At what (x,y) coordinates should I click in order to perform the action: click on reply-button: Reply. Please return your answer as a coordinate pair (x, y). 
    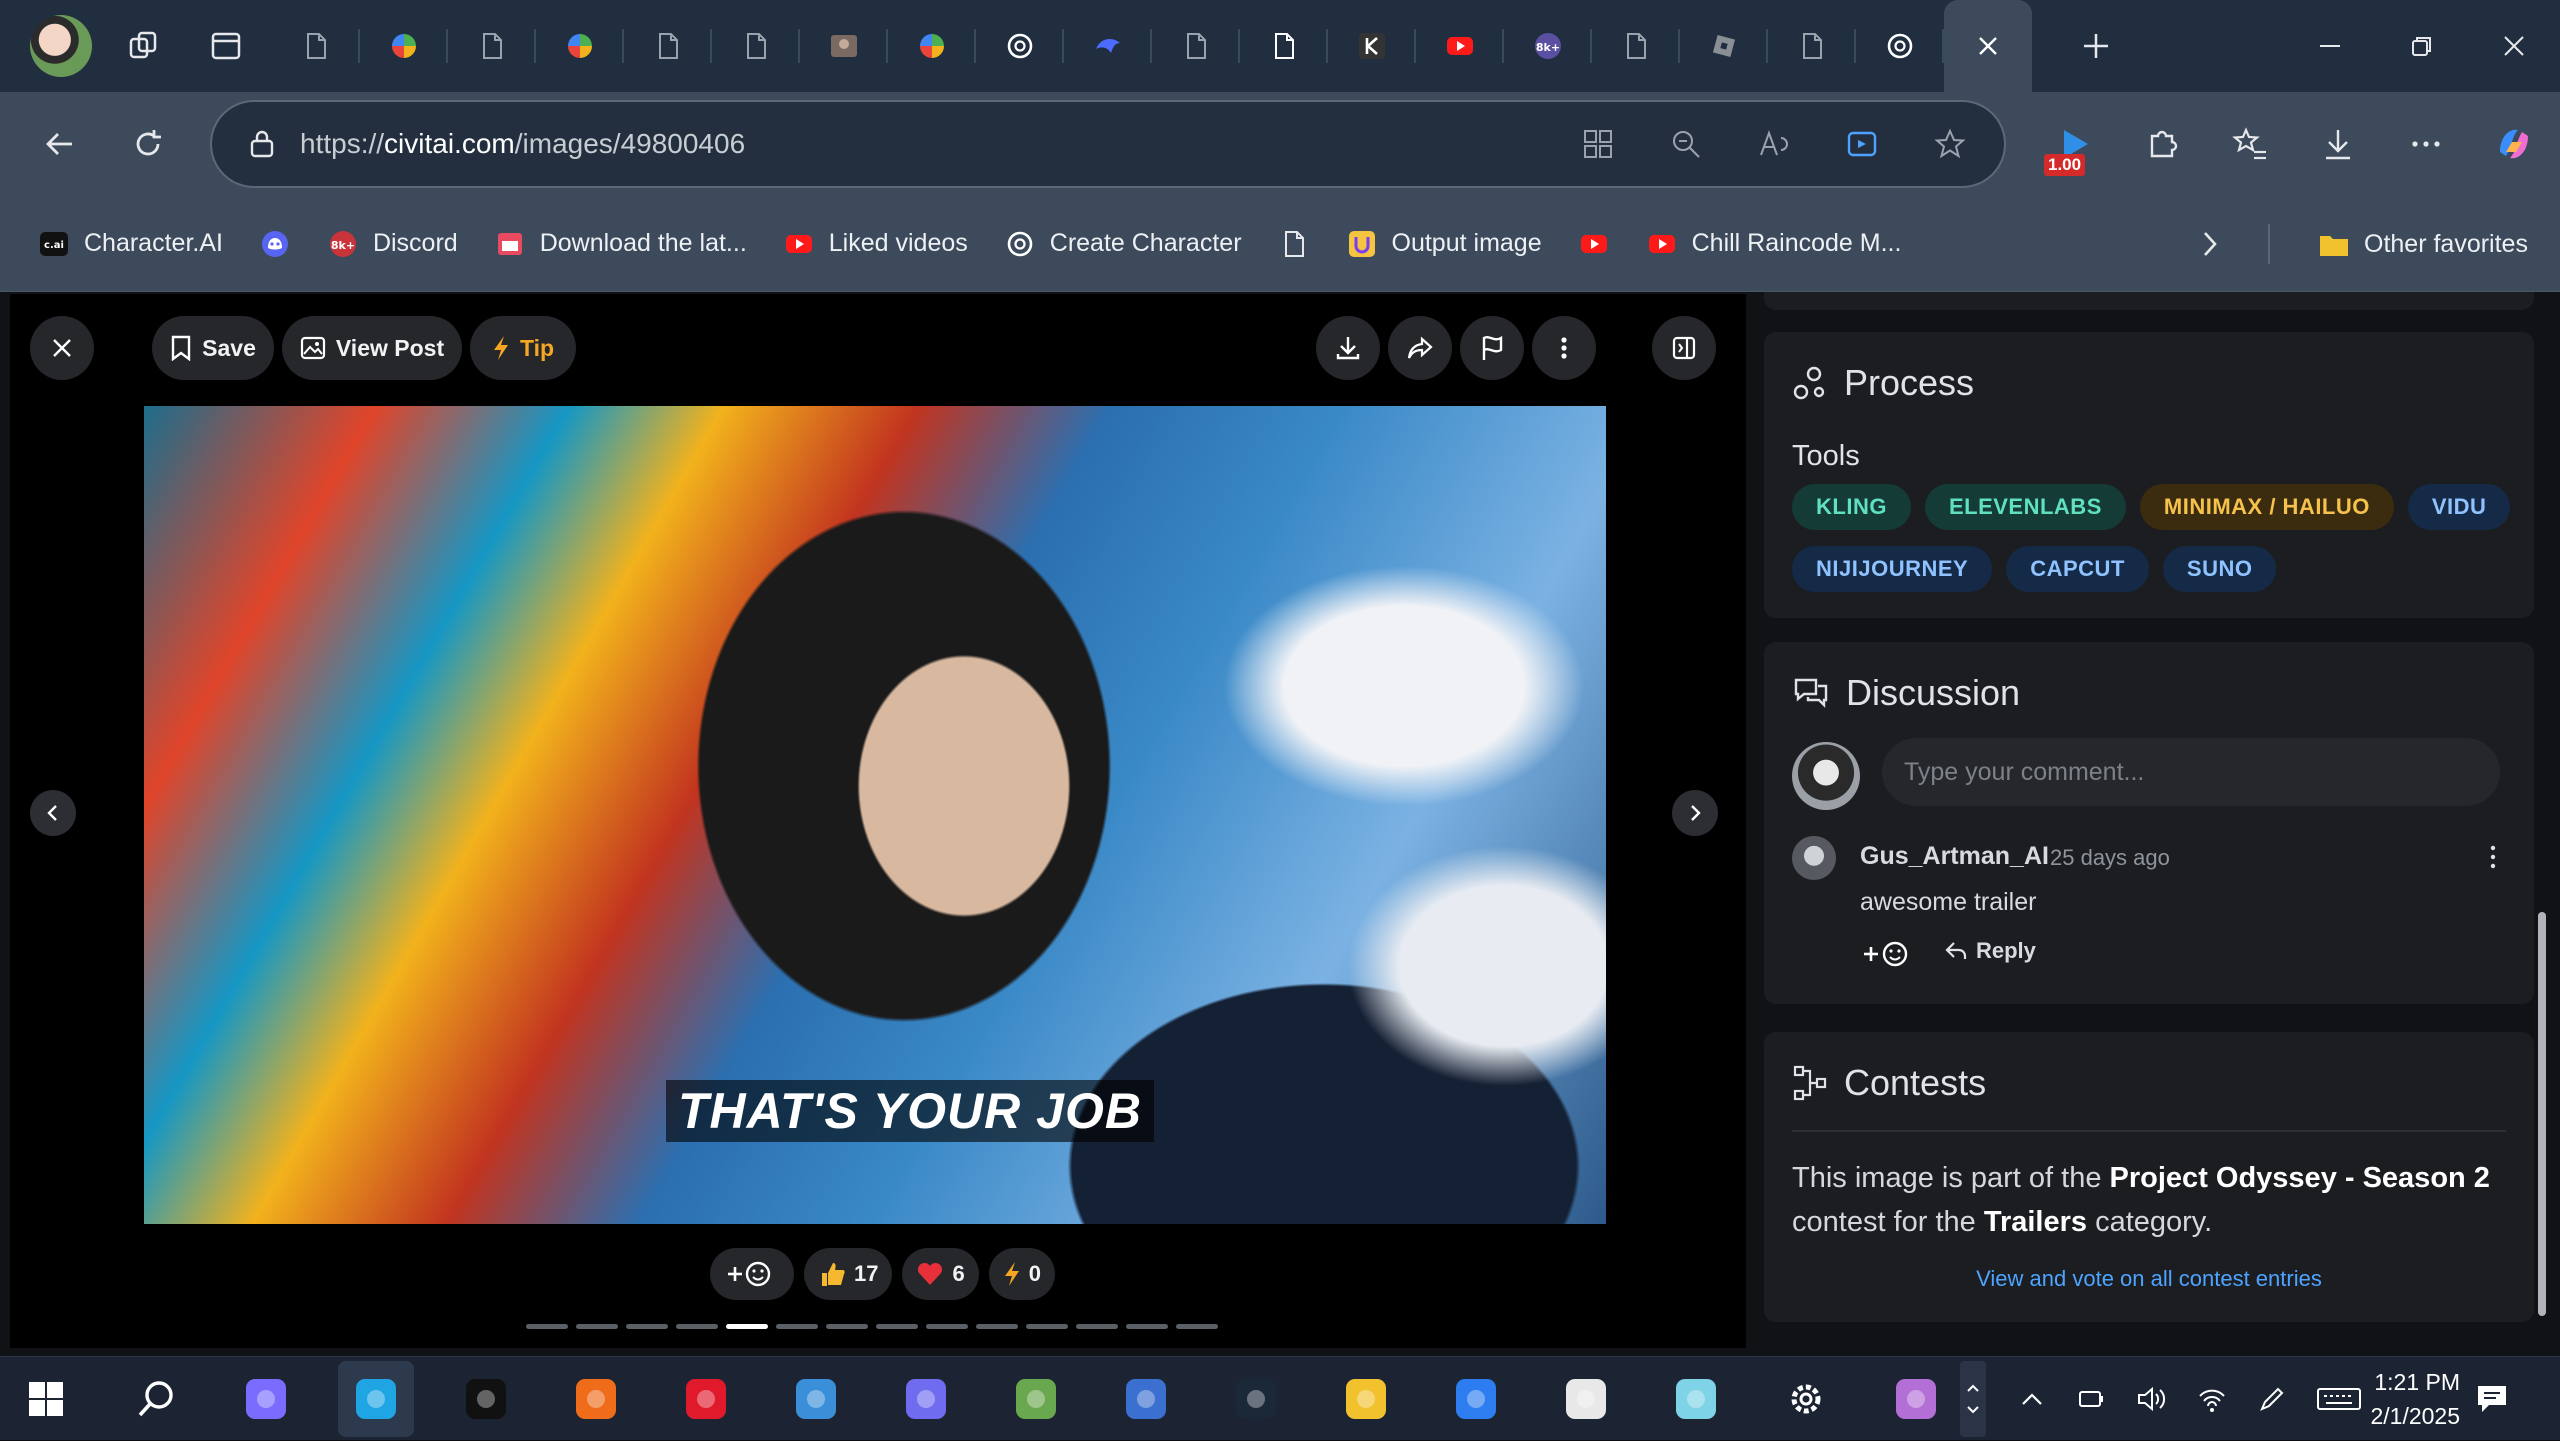
    Looking at the image, I should click on (1990, 951).